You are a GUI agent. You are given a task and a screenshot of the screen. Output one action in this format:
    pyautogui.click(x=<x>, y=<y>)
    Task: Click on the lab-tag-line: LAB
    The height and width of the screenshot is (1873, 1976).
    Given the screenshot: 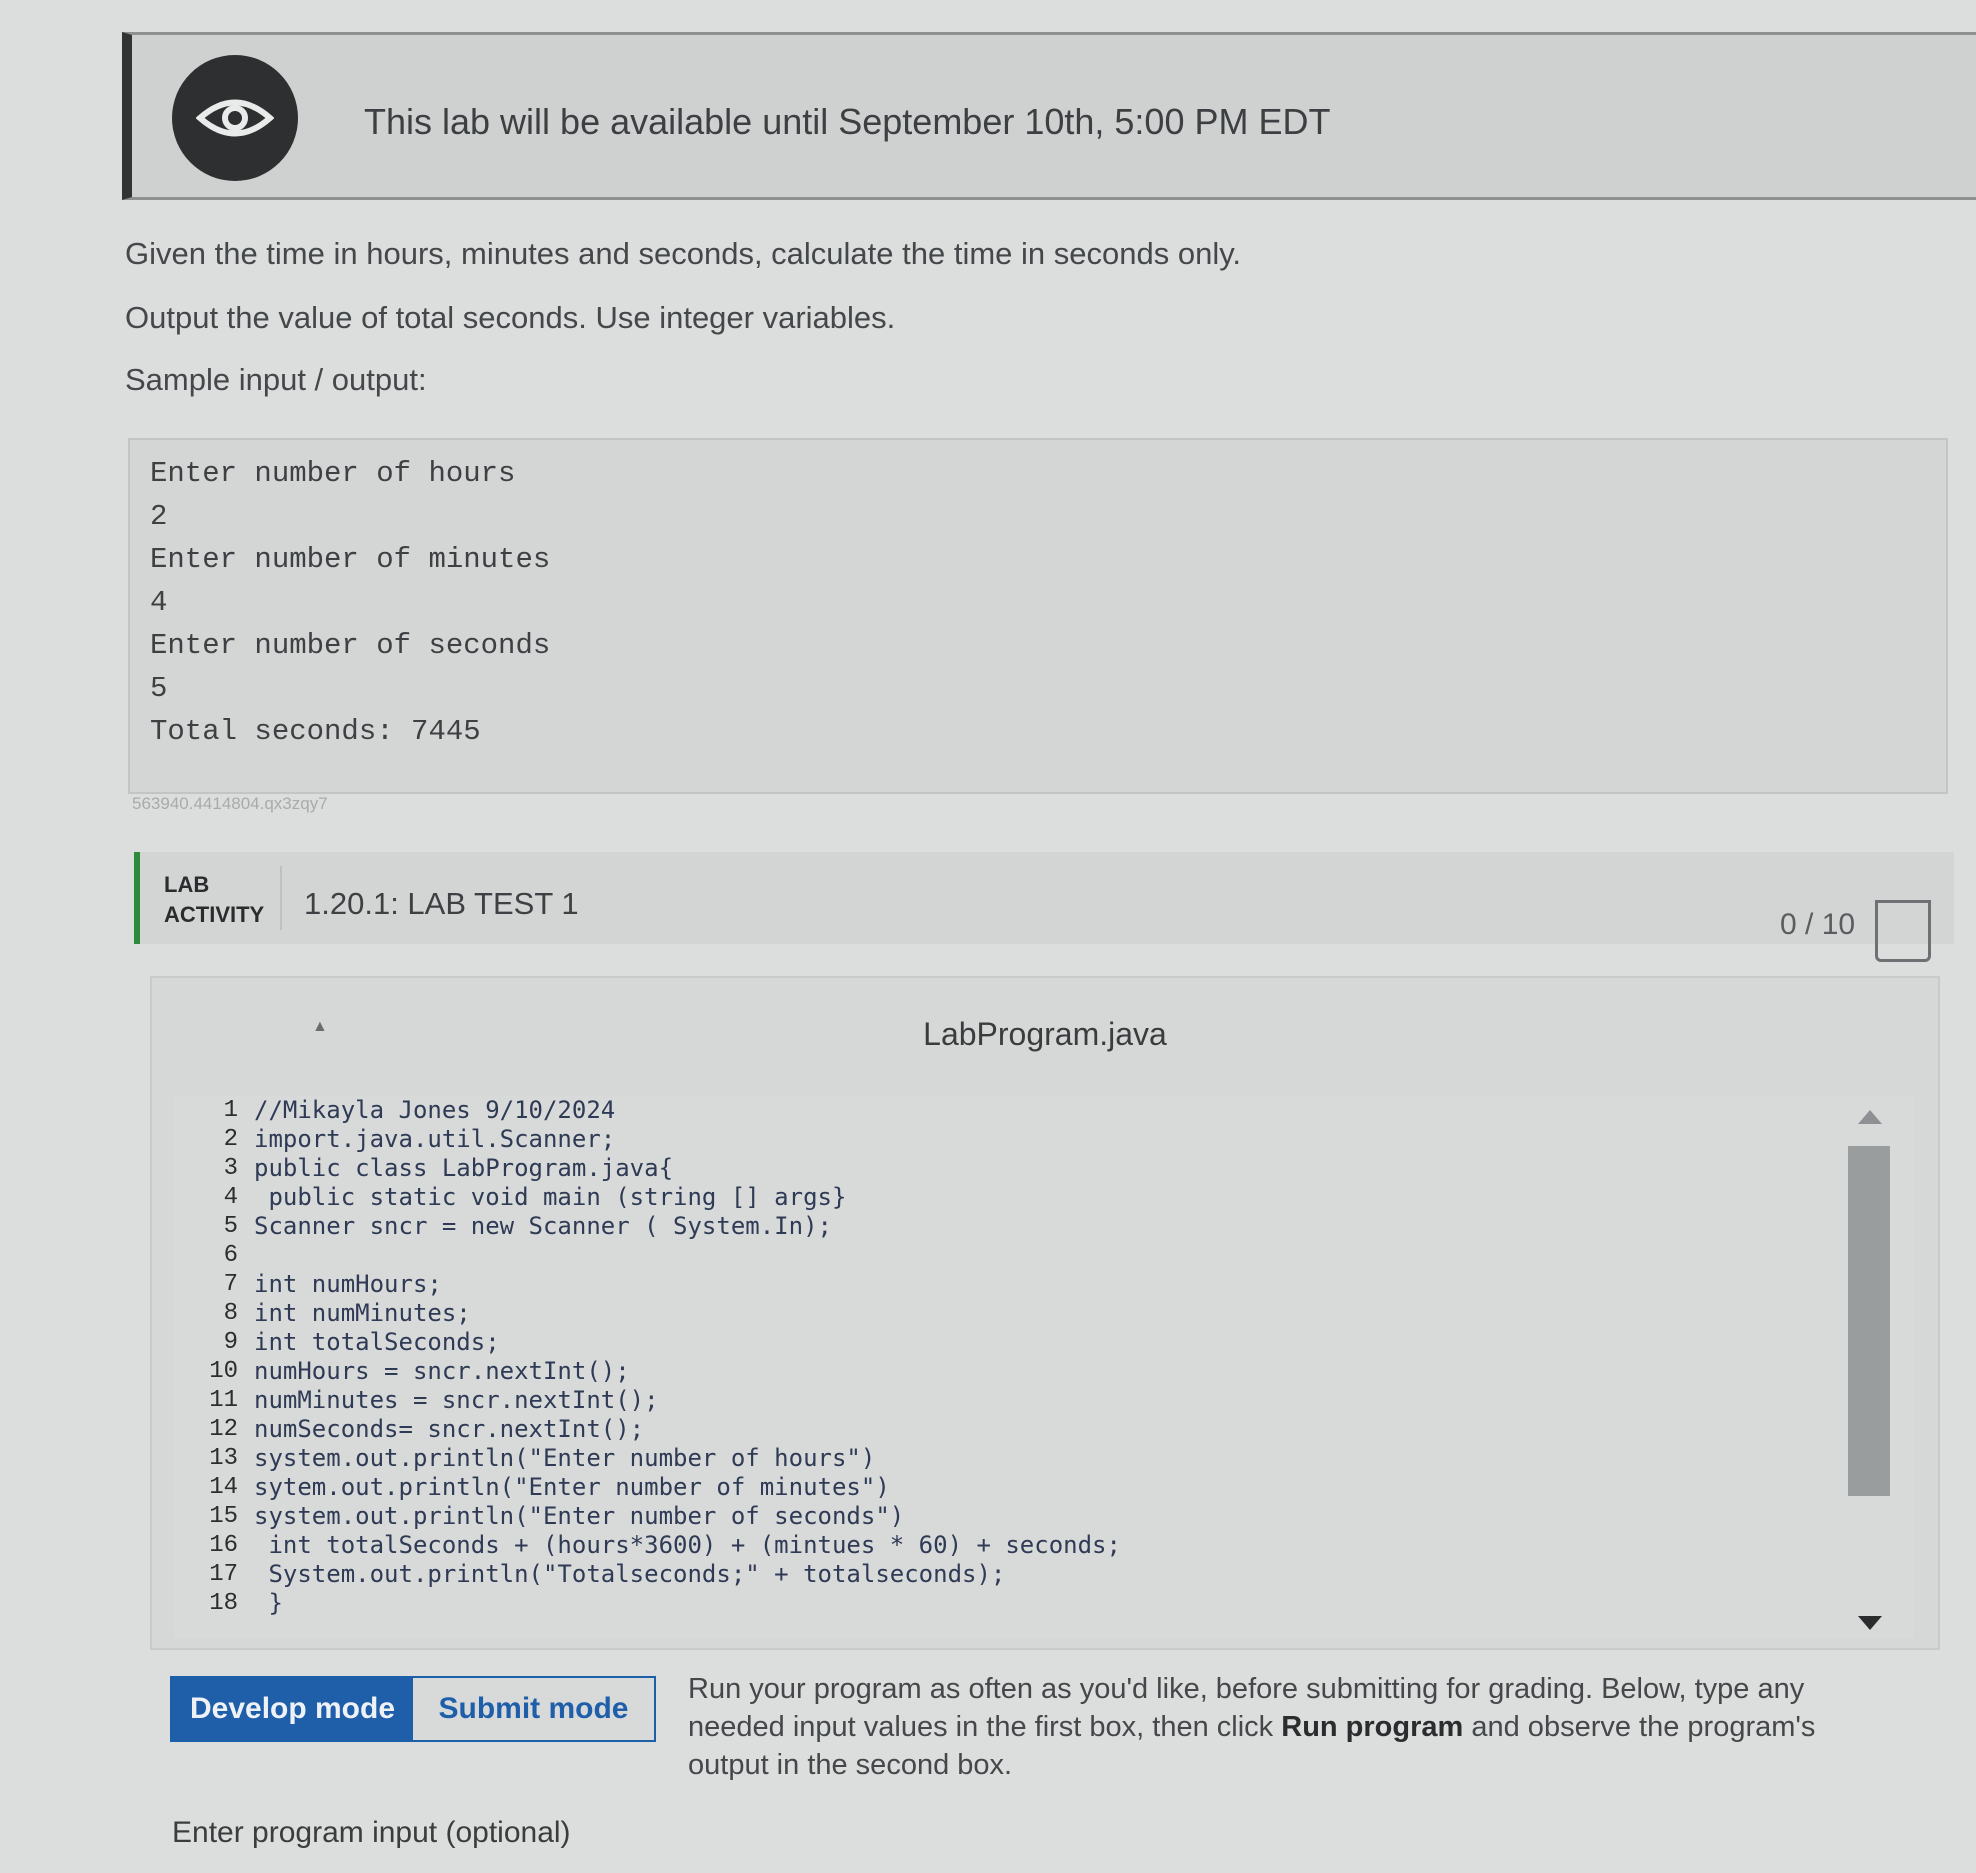 What is the action you would take?
    pyautogui.click(x=187, y=884)
    